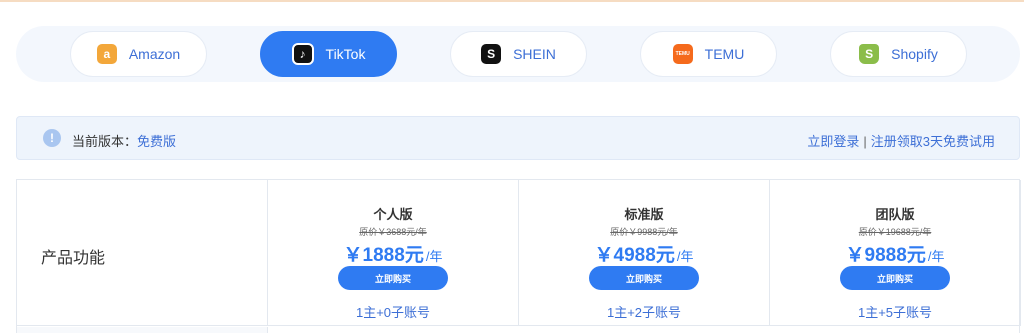 The width and height of the screenshot is (1024, 333). Describe the element at coordinates (393, 312) in the screenshot. I see `account-count: 1主+0子账号` at that location.